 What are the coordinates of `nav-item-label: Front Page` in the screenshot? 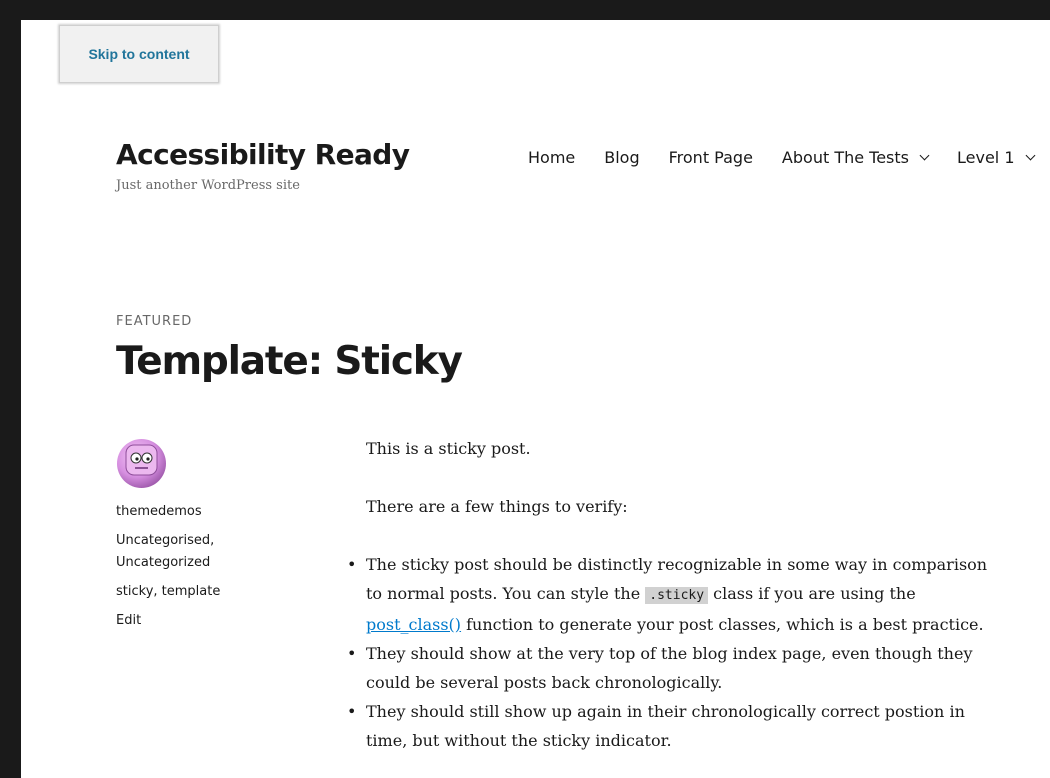 It's located at (710, 157).